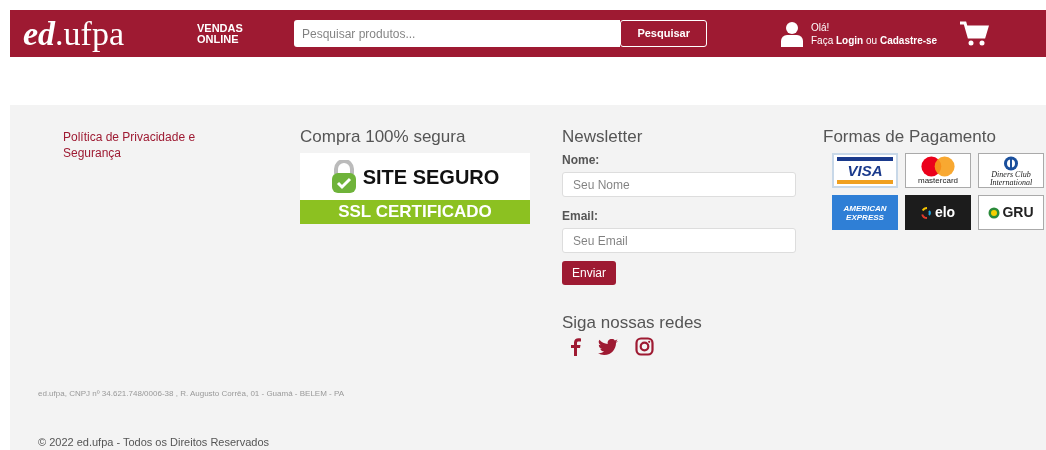 Image resolution: width=1046 pixels, height=450 pixels. I want to click on tagline: VENDAS ONLINE, so click(220, 33).